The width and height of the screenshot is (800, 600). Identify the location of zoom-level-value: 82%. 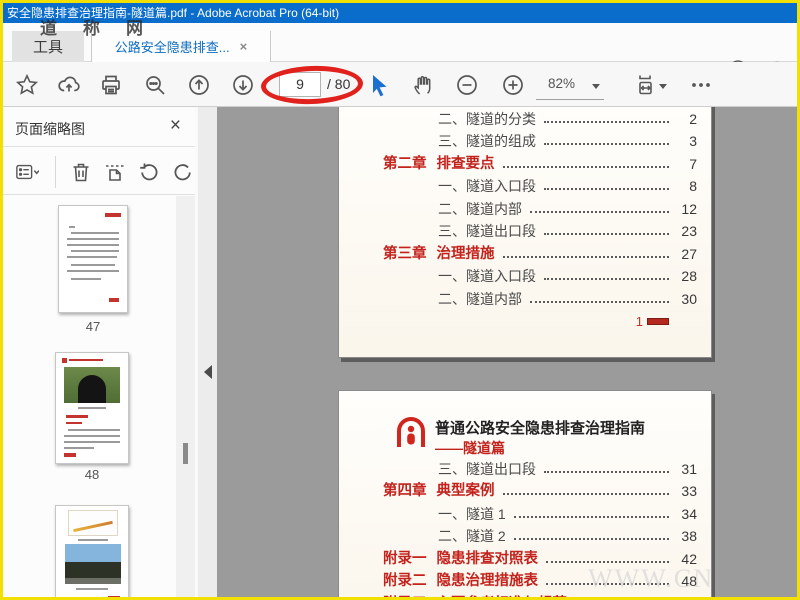
(562, 83).